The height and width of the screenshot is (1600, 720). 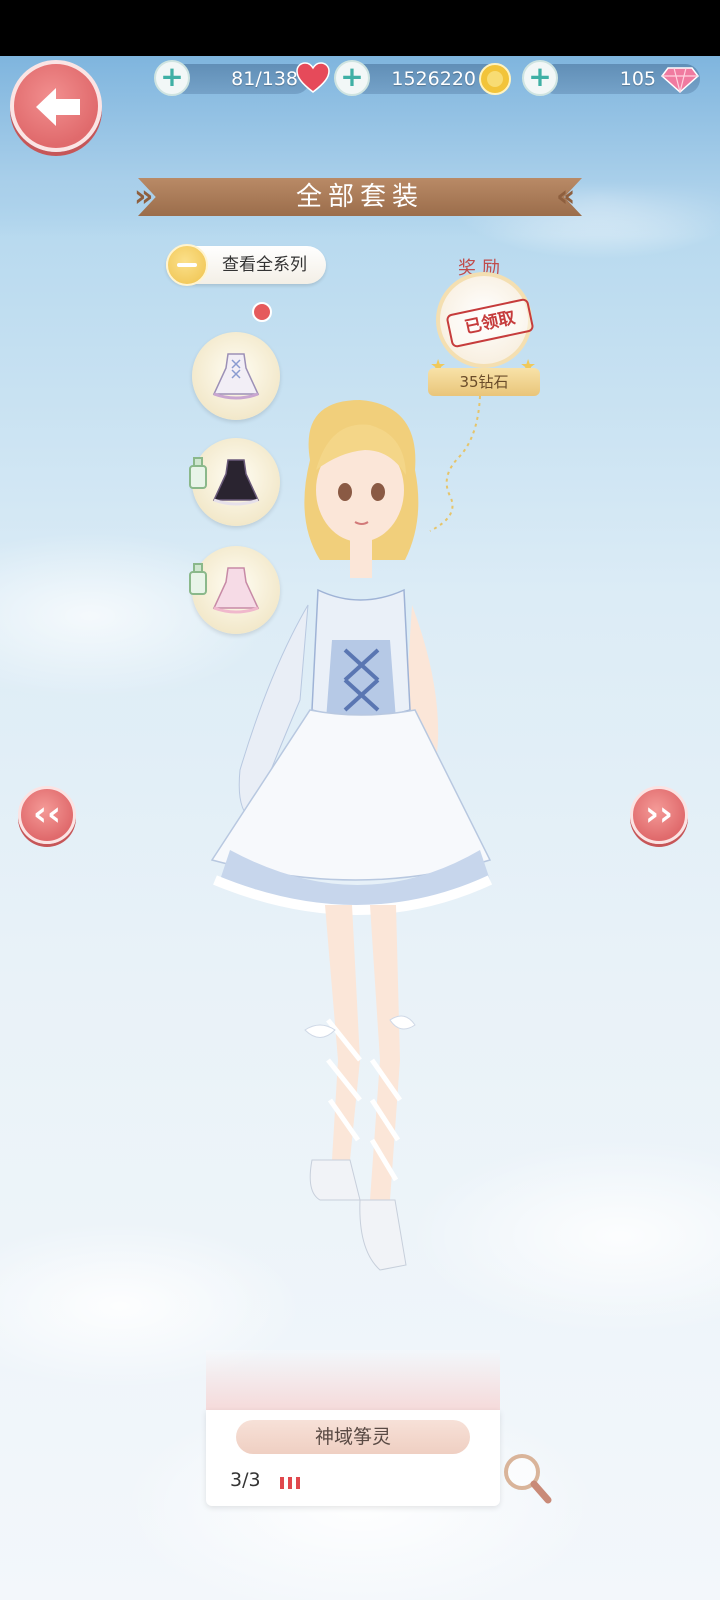 I want to click on collection-progress-bar, so click(x=292, y=1483).